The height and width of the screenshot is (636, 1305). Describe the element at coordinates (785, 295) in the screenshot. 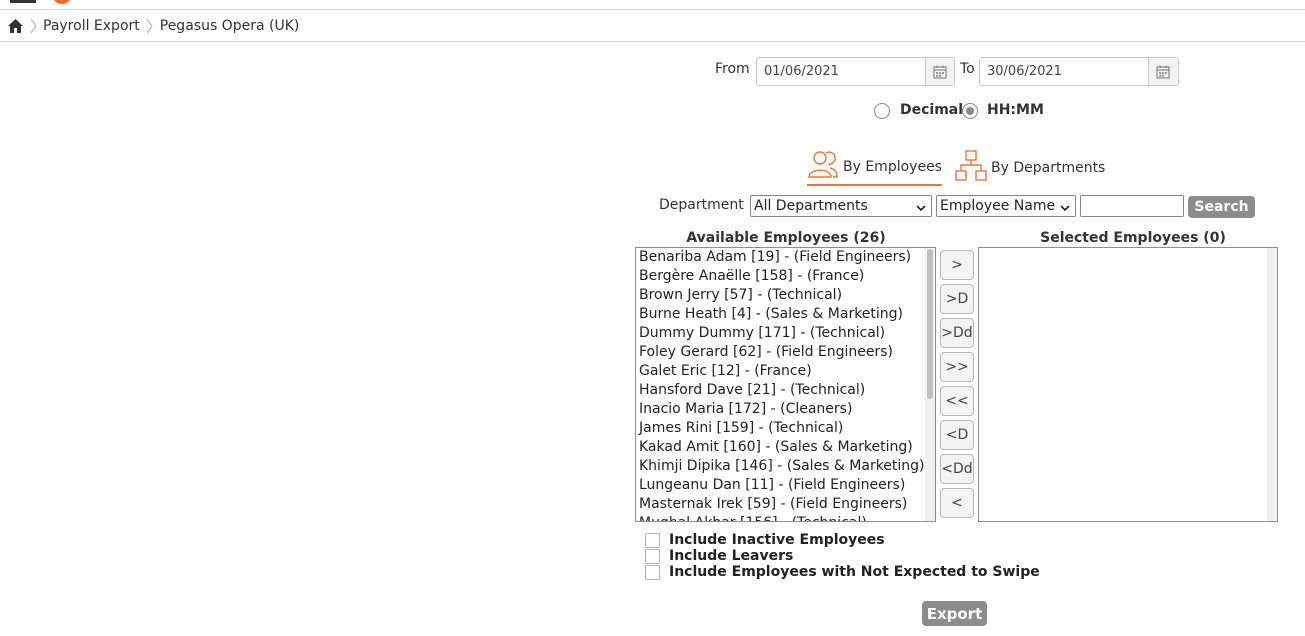

I see `list-item: Brown Jerry [57] - (Technical)` at that location.